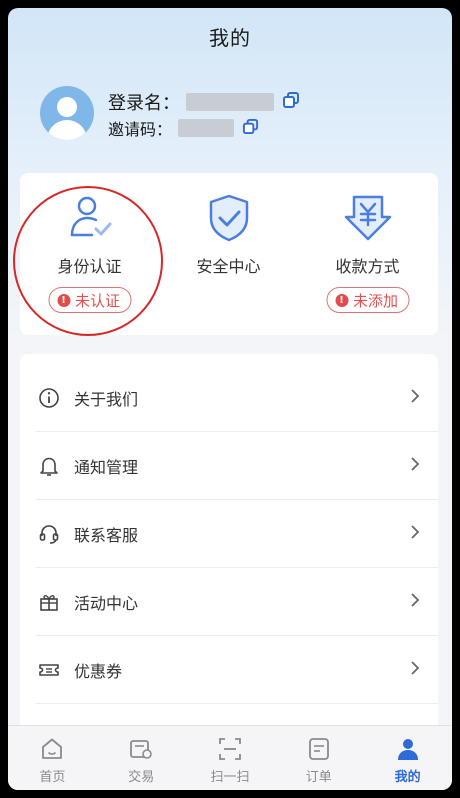 This screenshot has width=460, height=798. What do you see at coordinates (141, 777) in the screenshot?
I see `tab-label: 交易` at bounding box center [141, 777].